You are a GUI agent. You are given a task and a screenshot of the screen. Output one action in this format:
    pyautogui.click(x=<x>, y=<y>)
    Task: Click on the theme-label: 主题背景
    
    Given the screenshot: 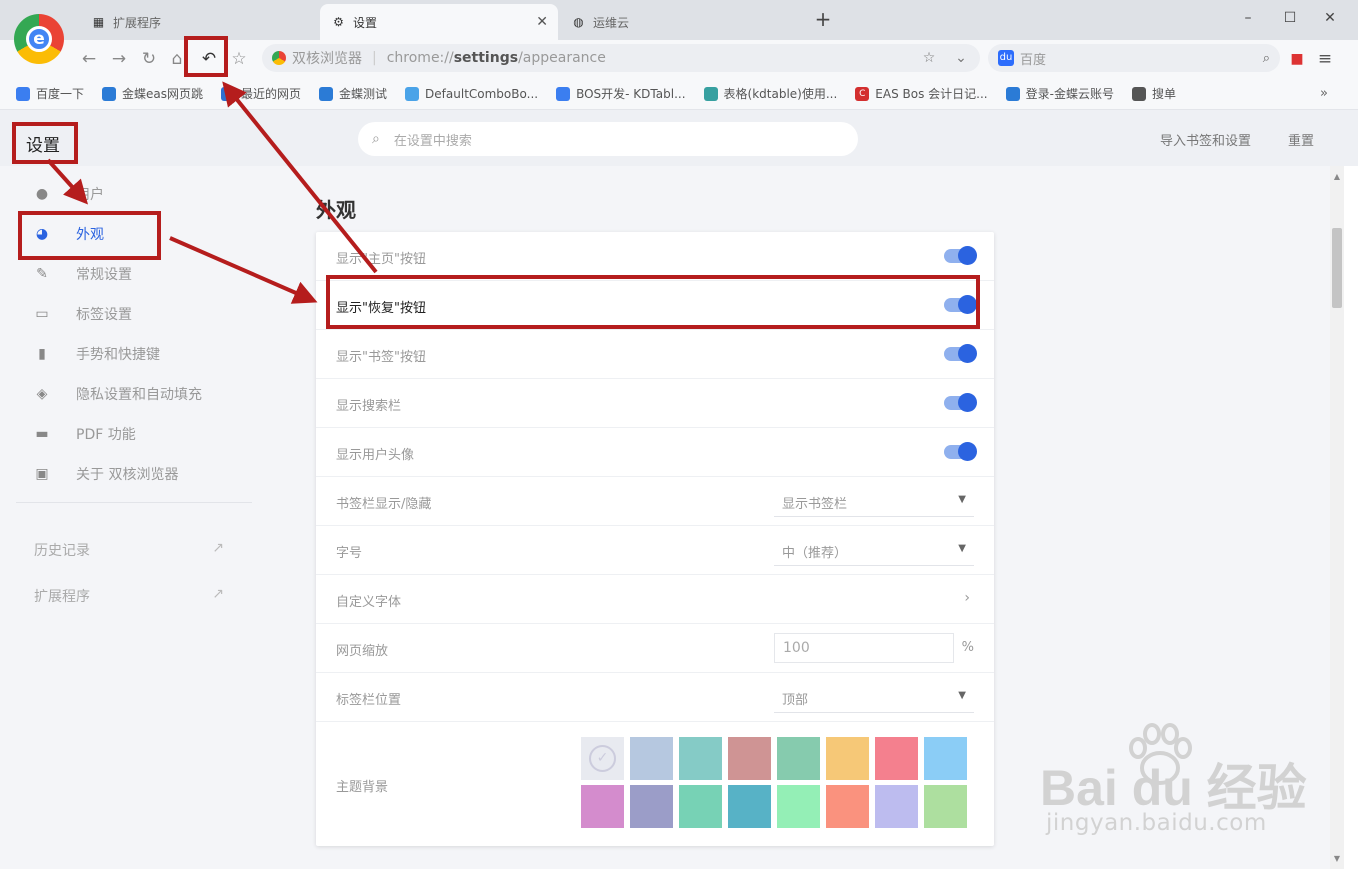 What is the action you would take?
    pyautogui.click(x=362, y=787)
    